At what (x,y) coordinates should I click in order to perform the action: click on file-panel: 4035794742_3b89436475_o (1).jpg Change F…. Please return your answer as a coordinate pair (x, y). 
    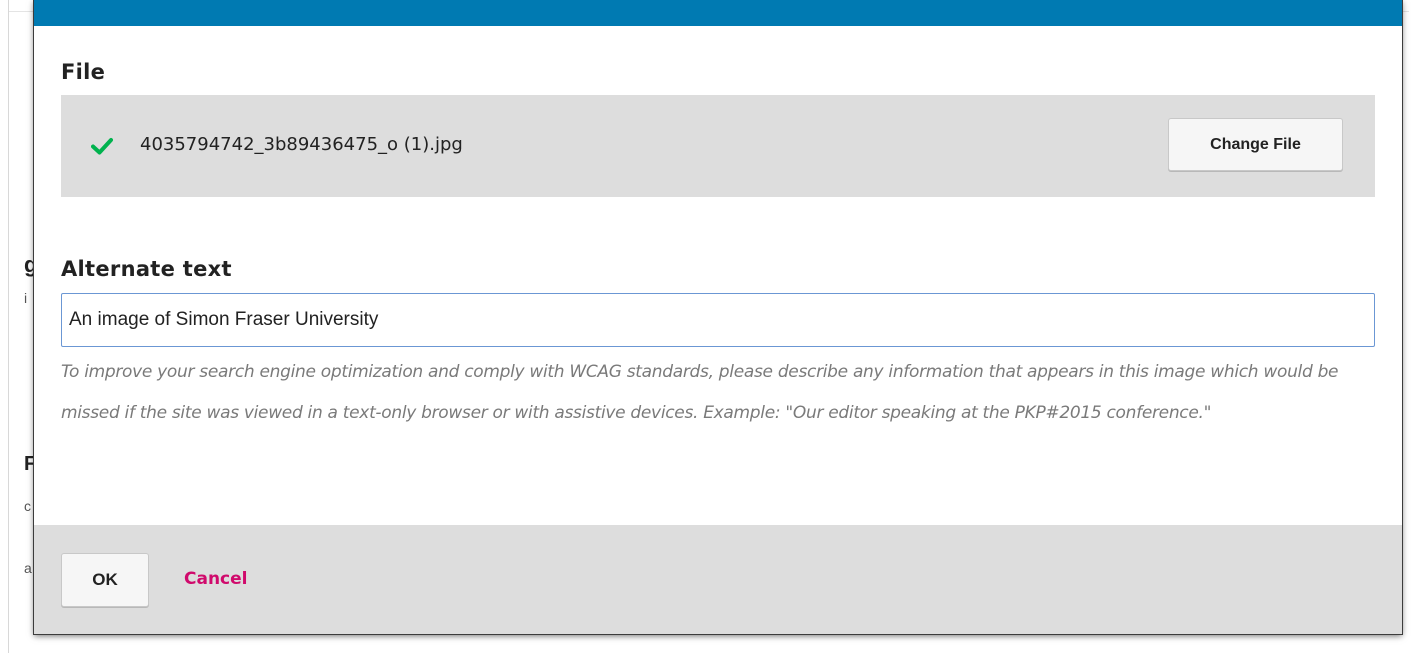
    Looking at the image, I should click on (718, 146).